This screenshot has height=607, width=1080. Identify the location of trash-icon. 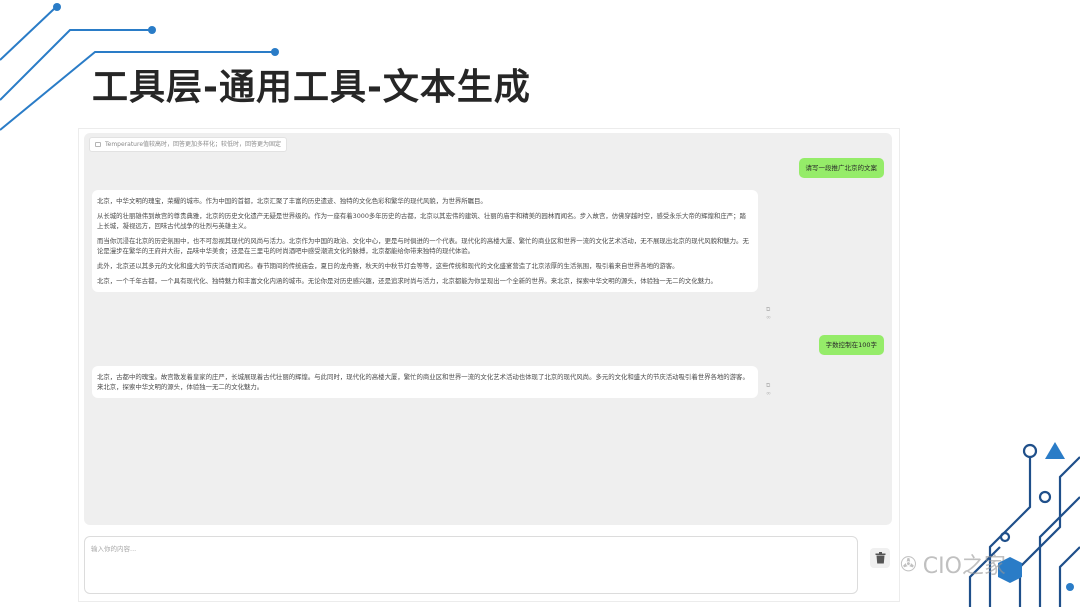
(880, 558).